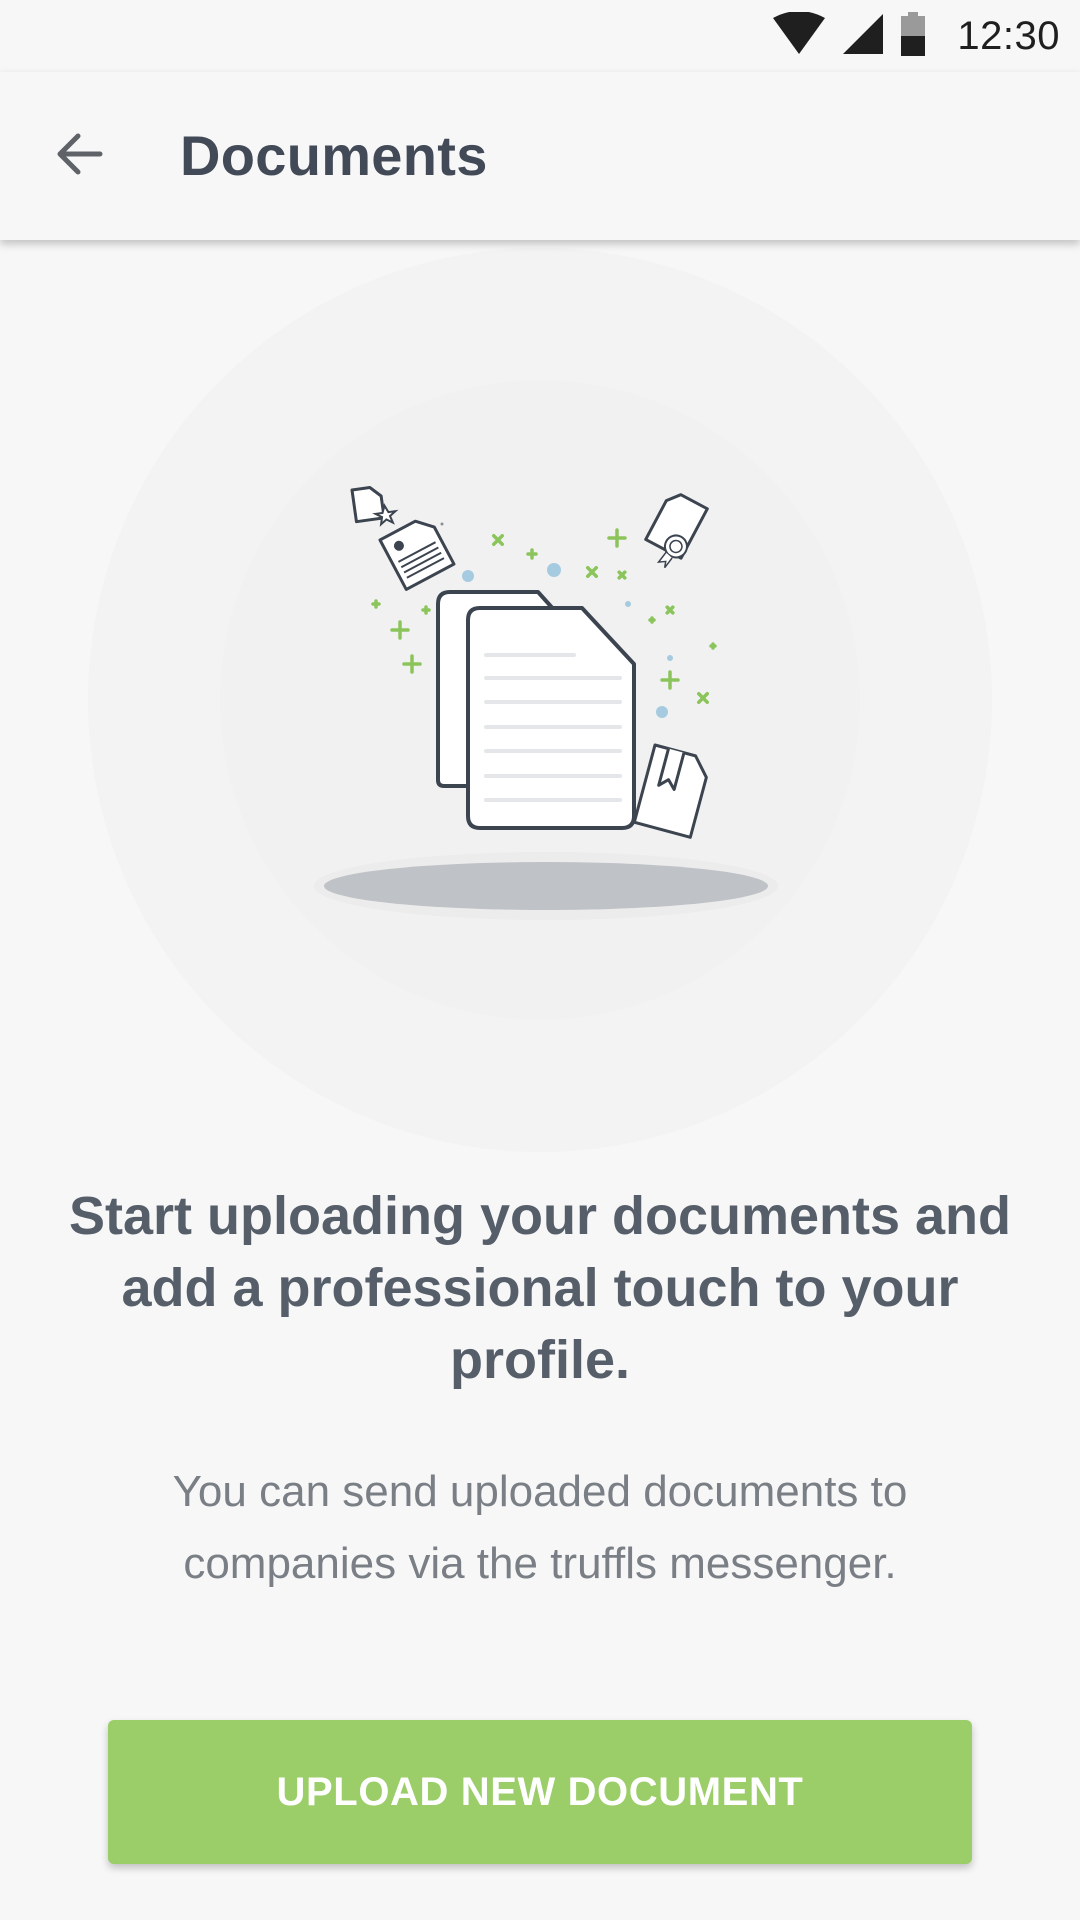 This screenshot has width=1080, height=1920. What do you see at coordinates (546, 886) in the screenshot?
I see `shadow-ellipse` at bounding box center [546, 886].